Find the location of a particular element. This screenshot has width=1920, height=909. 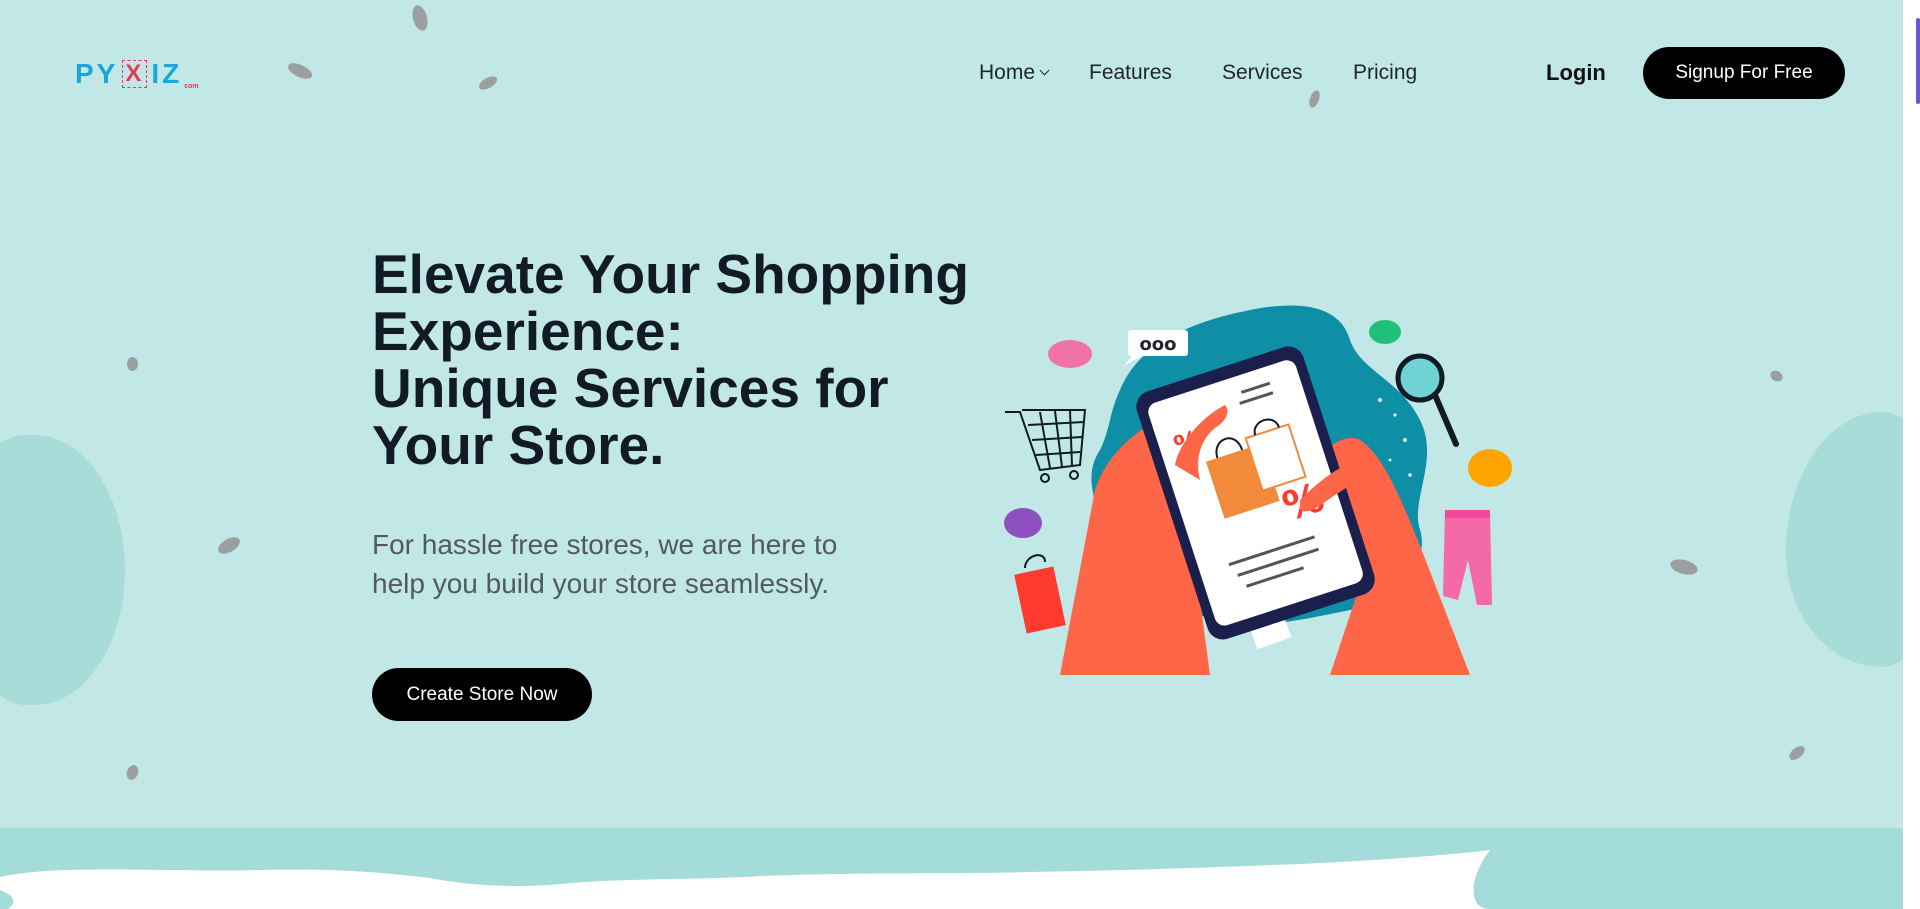

logo-suffix: com is located at coordinates (191, 86).